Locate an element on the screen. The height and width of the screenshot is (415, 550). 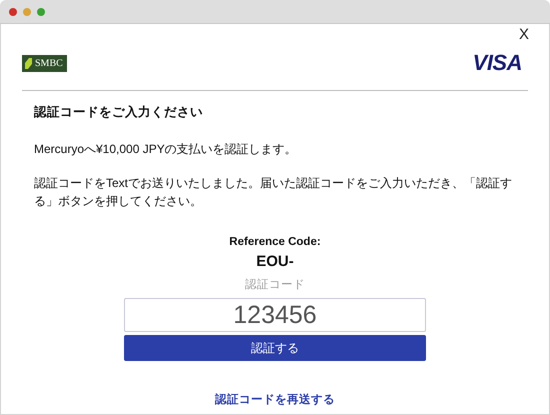
minimize-dot is located at coordinates (27, 12).